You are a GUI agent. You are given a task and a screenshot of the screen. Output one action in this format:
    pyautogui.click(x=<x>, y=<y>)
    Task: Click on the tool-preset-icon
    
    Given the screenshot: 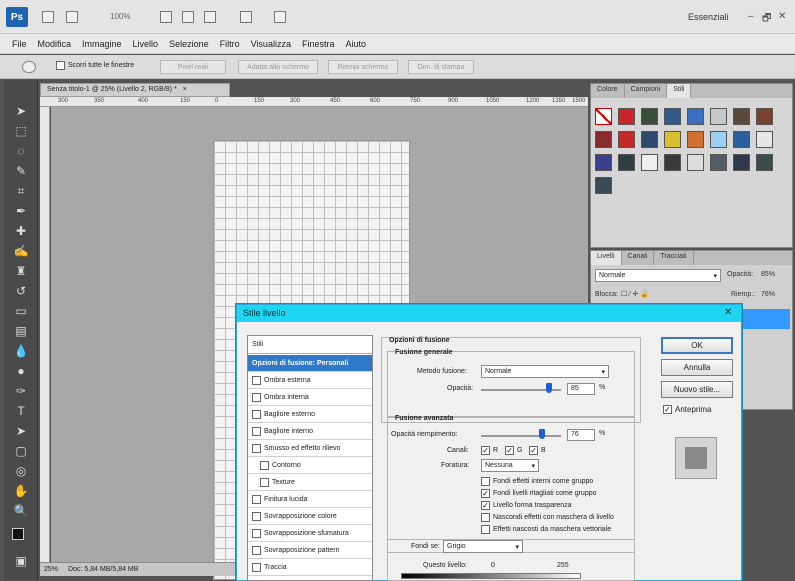 What is the action you would take?
    pyautogui.click(x=29, y=67)
    